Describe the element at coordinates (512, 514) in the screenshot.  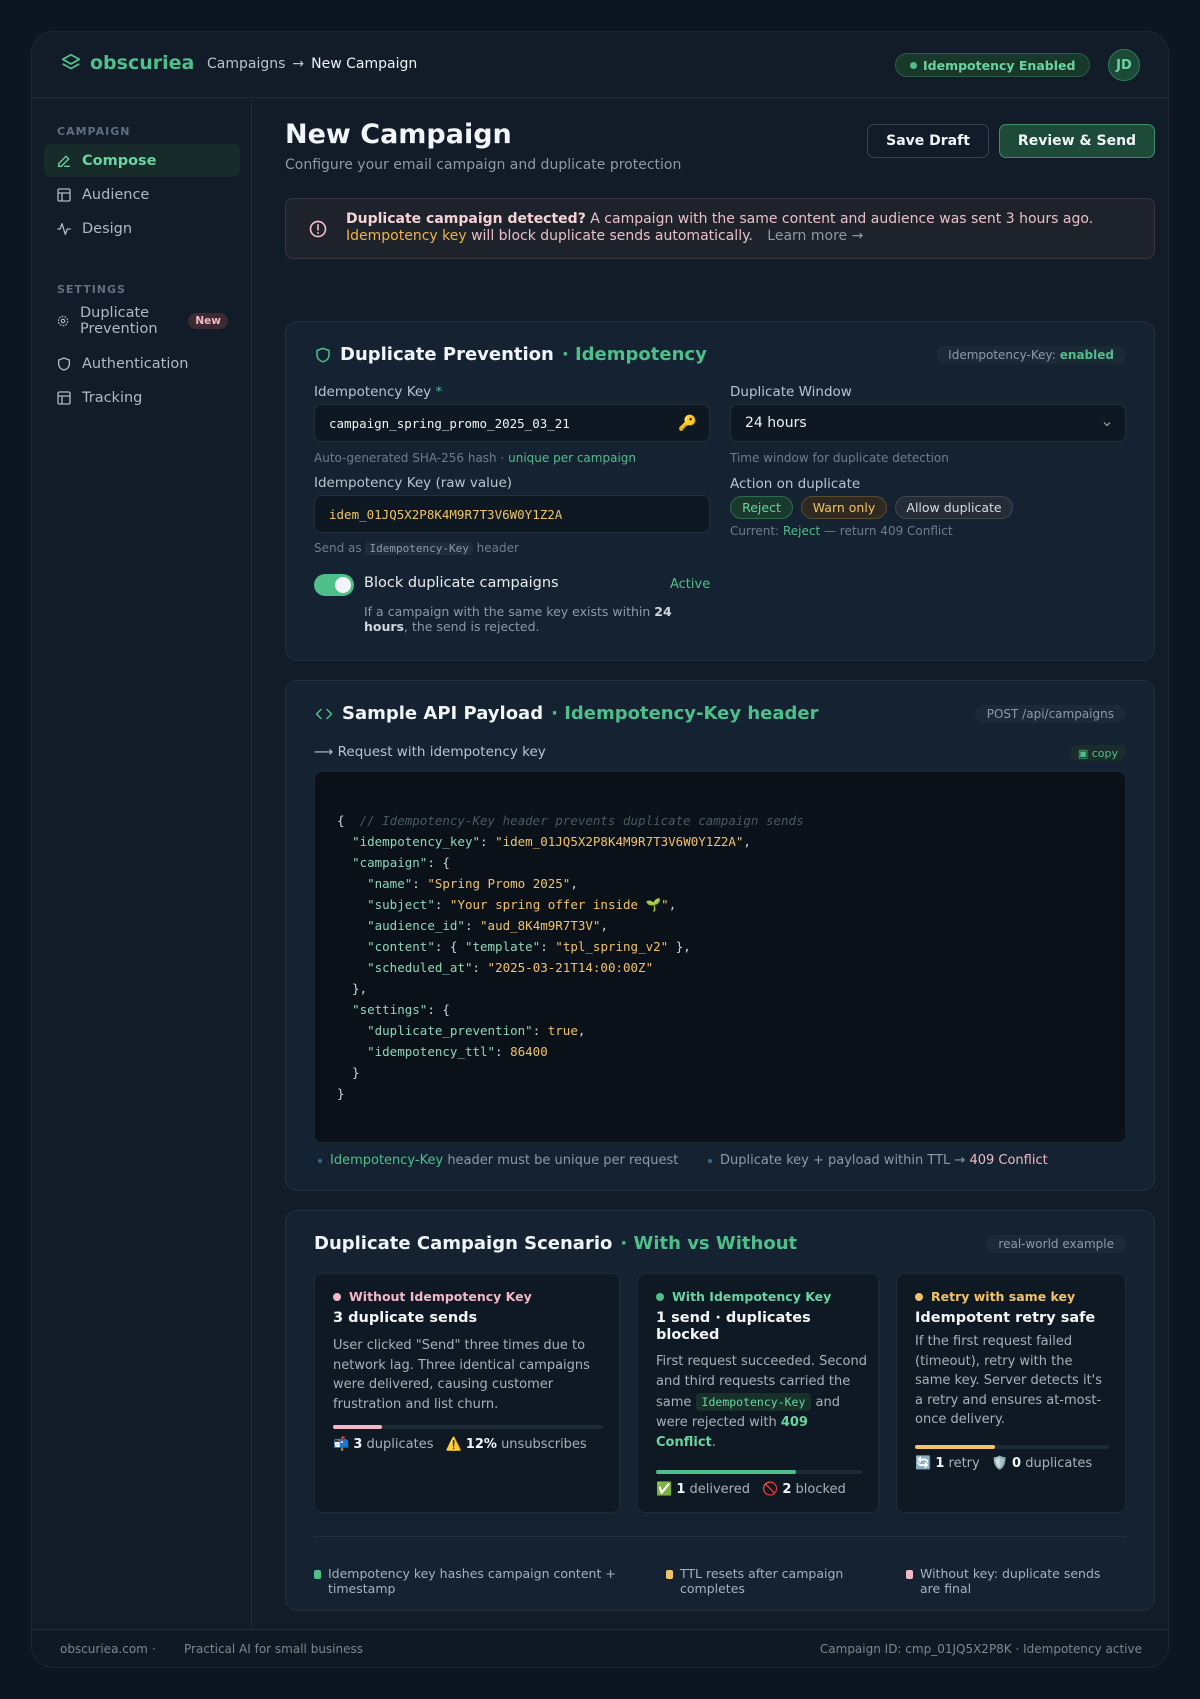
I see `raw-key-input: idem_01JQ5X2P8K4M9R7T3V6W0Y1Z2A` at that location.